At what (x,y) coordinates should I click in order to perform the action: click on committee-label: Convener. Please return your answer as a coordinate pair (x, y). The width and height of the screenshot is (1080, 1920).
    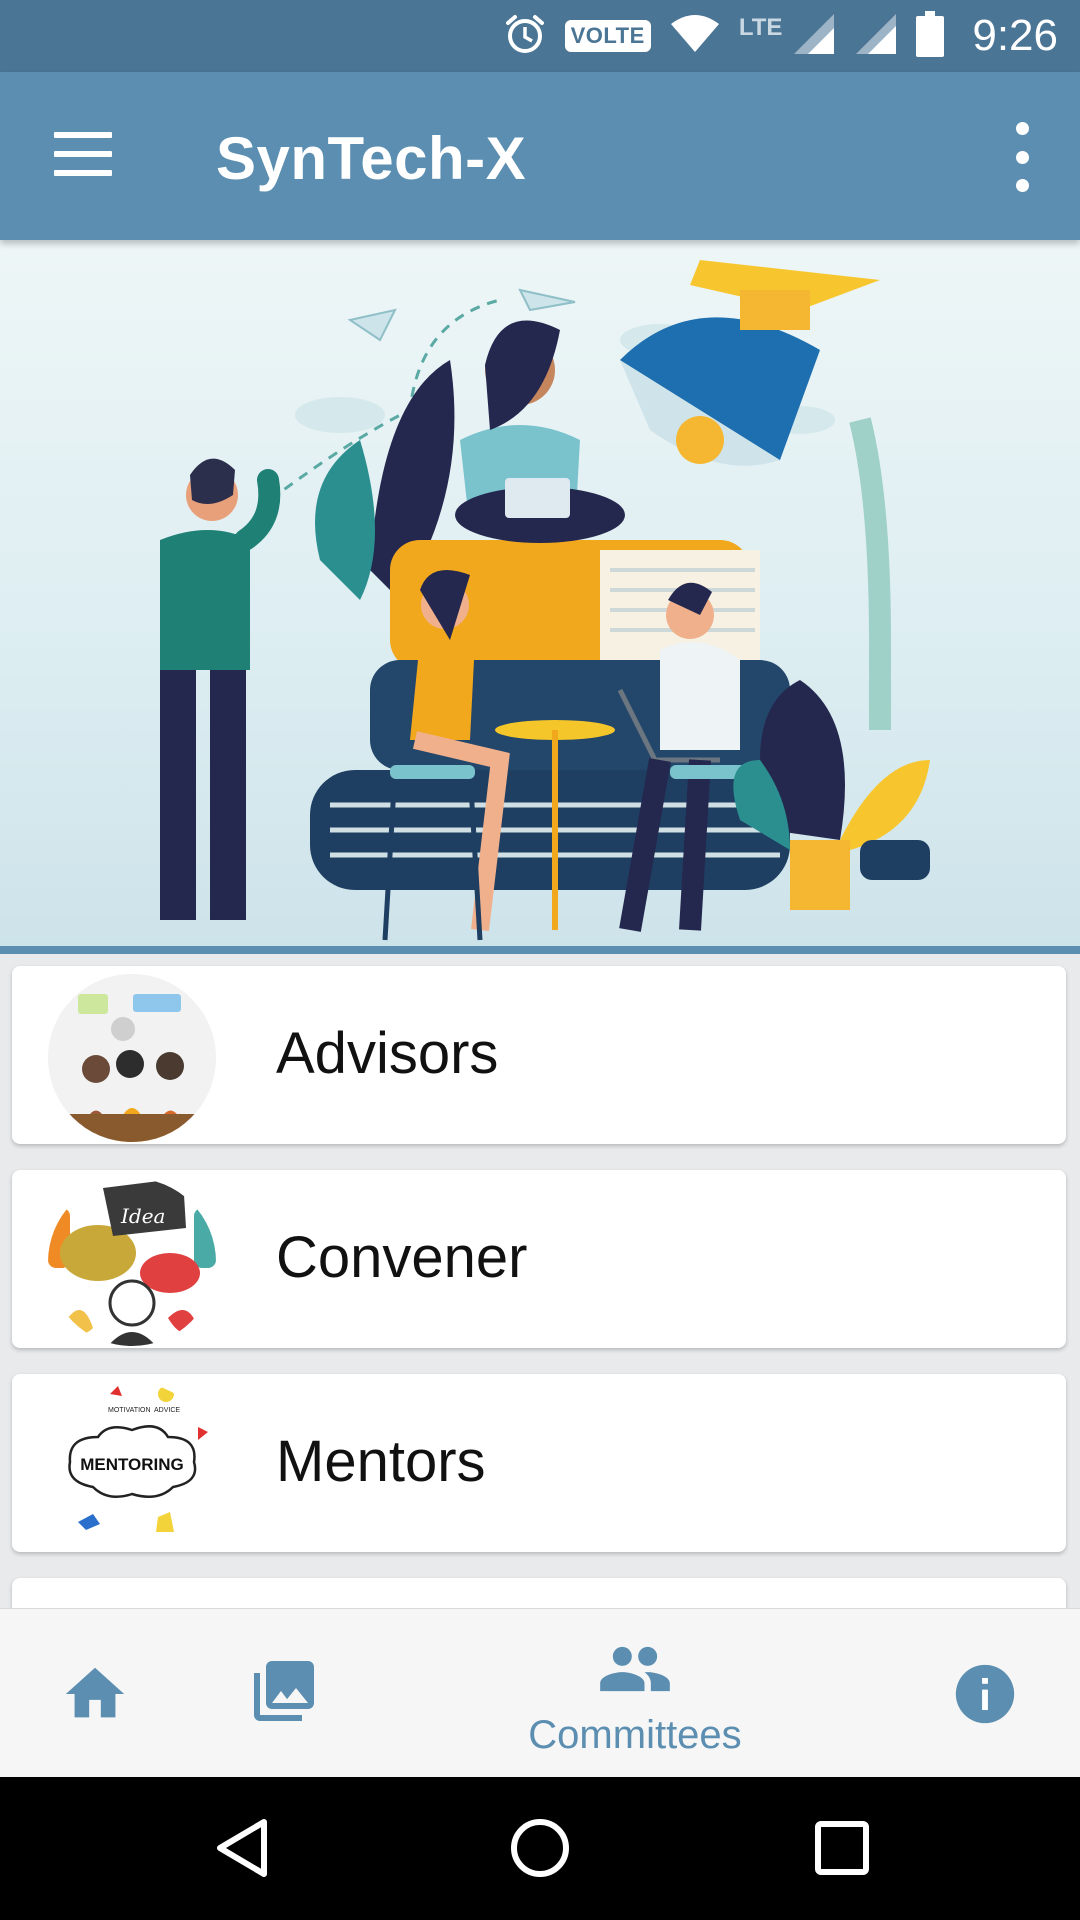
    Looking at the image, I should click on (402, 1257).